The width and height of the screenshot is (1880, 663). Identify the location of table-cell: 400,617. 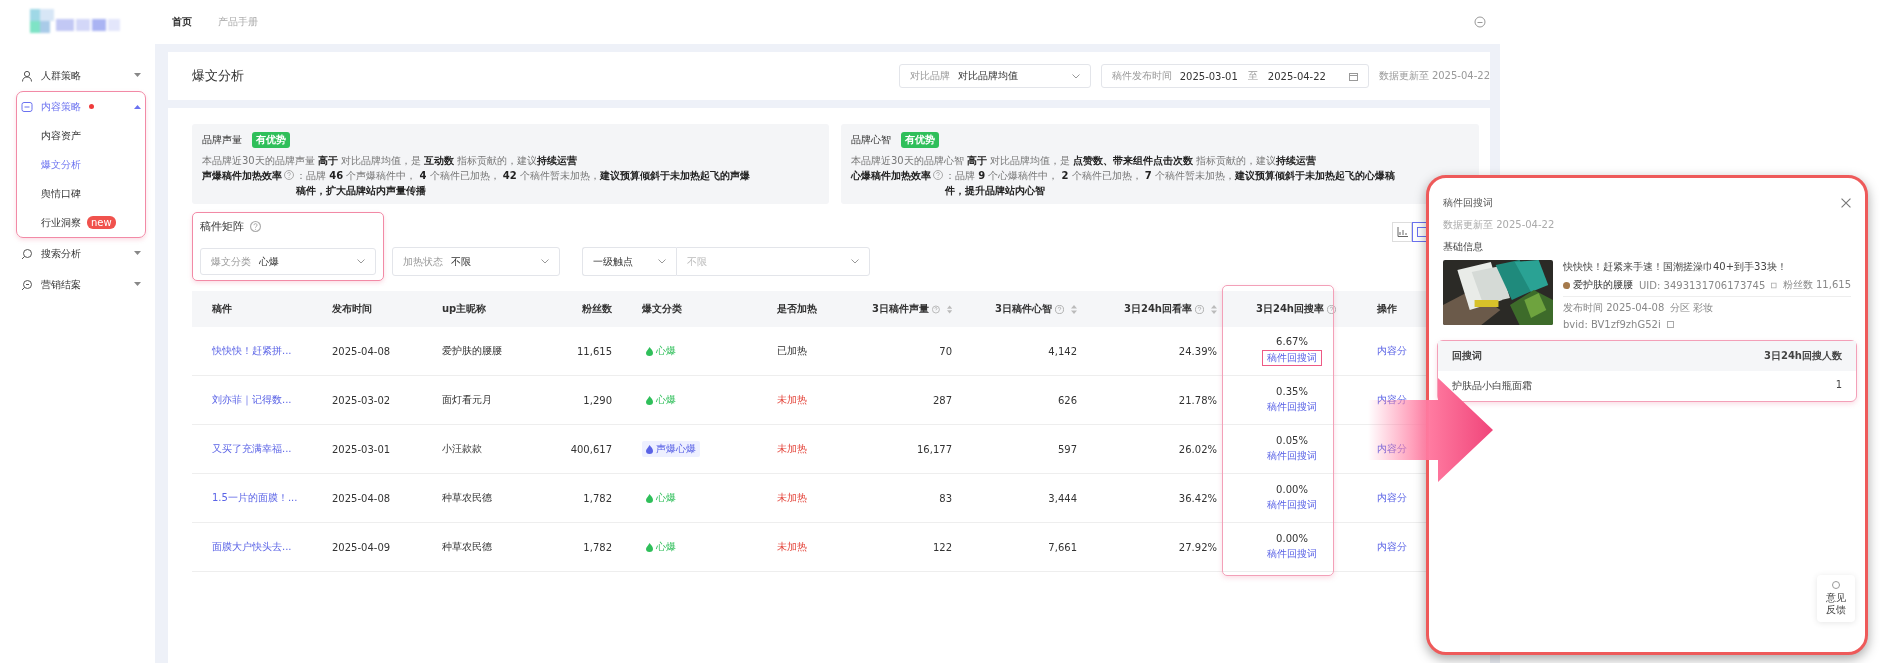
(591, 449).